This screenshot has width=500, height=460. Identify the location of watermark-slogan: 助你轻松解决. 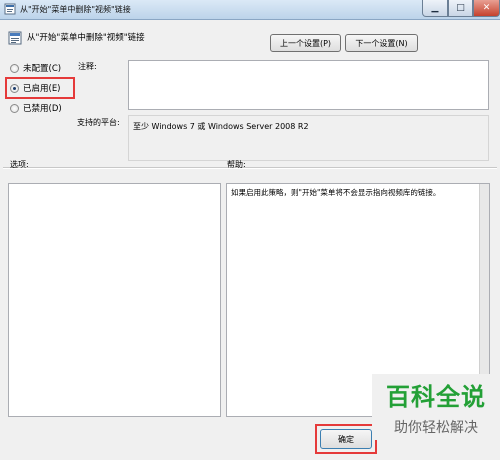
(436, 427).